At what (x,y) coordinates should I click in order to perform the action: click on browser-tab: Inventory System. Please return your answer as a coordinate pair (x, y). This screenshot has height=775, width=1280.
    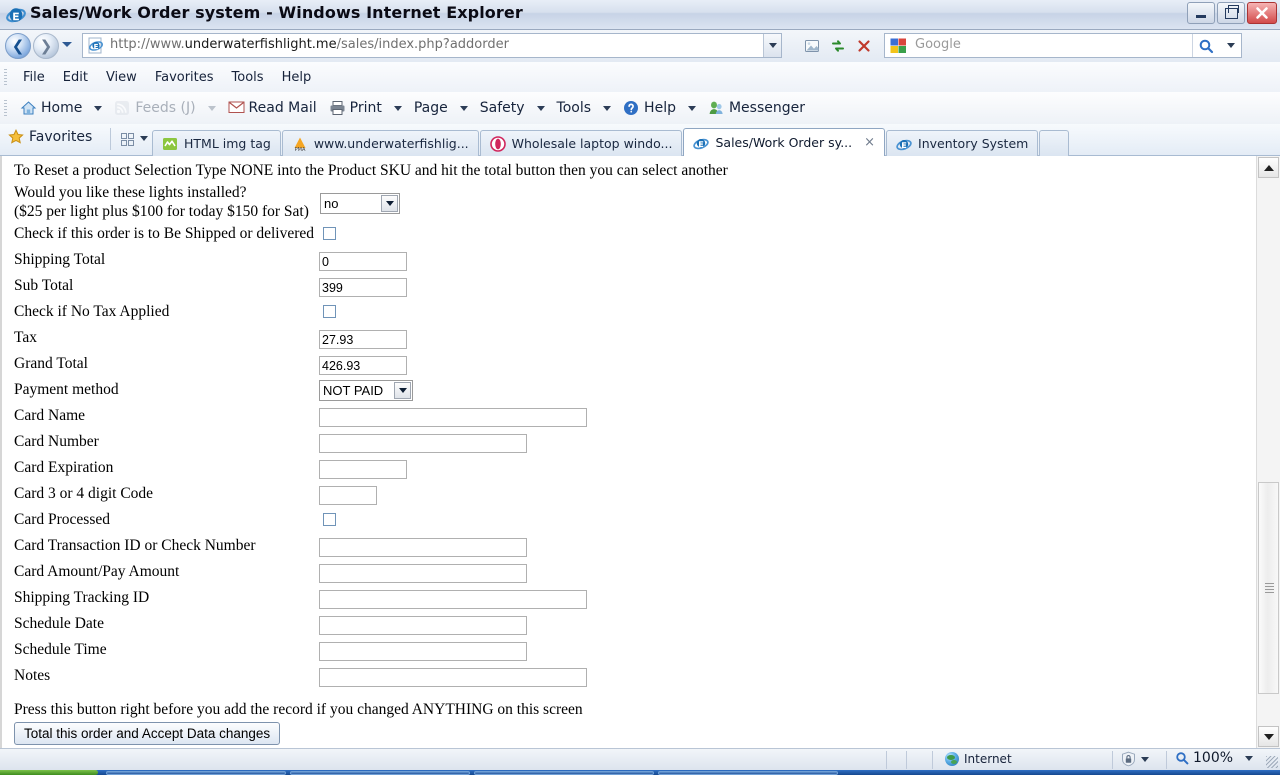
    Looking at the image, I should click on (962, 143).